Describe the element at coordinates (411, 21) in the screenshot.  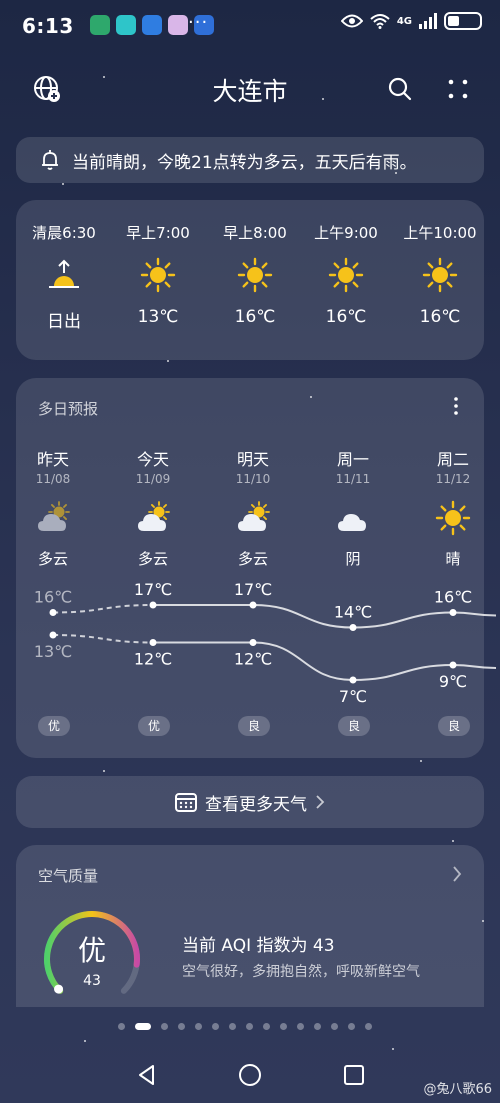
I see `system-indicators: 4G` at that location.